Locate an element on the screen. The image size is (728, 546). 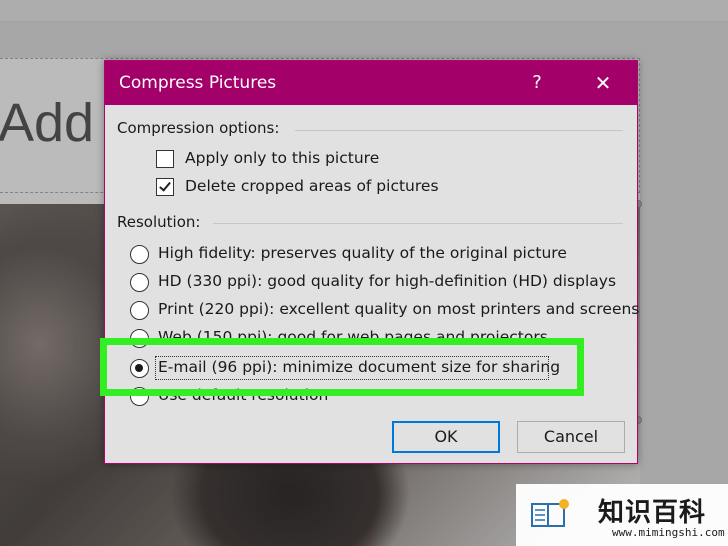
checkmark-icon is located at coordinates (165, 185).